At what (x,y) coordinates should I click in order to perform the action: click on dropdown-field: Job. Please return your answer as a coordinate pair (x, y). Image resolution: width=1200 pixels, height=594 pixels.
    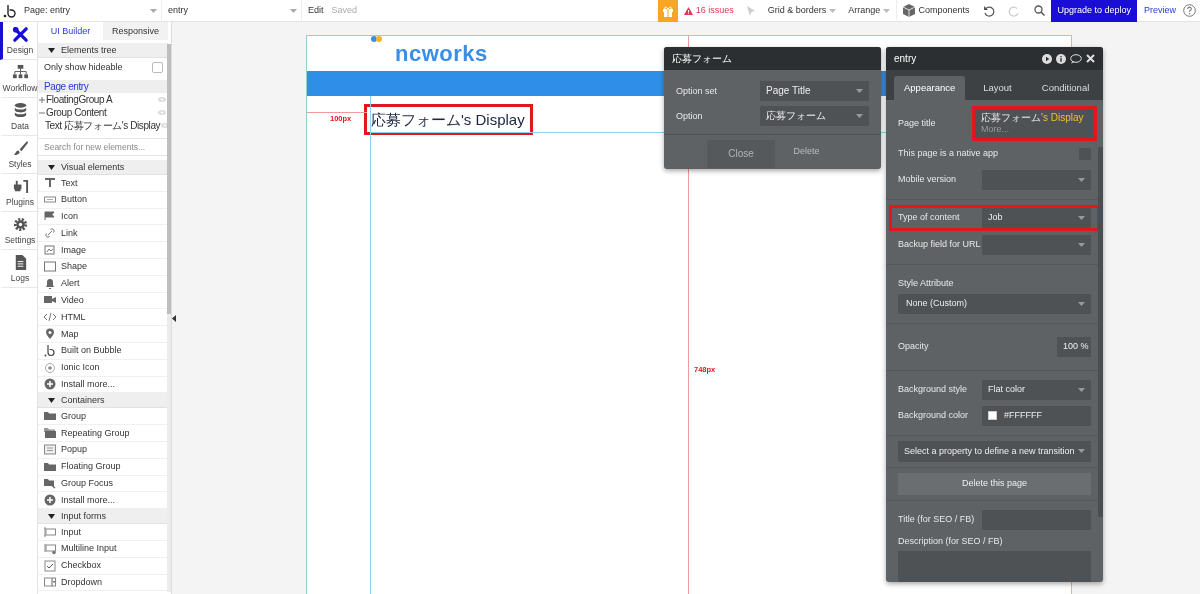
    Looking at the image, I should click on (1036, 217).